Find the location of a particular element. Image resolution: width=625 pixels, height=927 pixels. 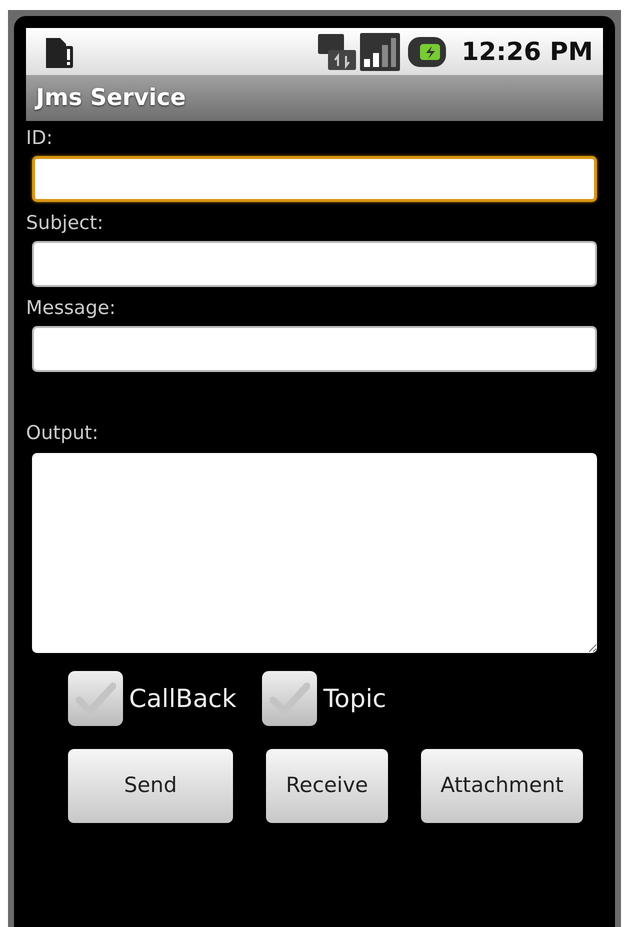

field-label: Output: is located at coordinates (63, 433).